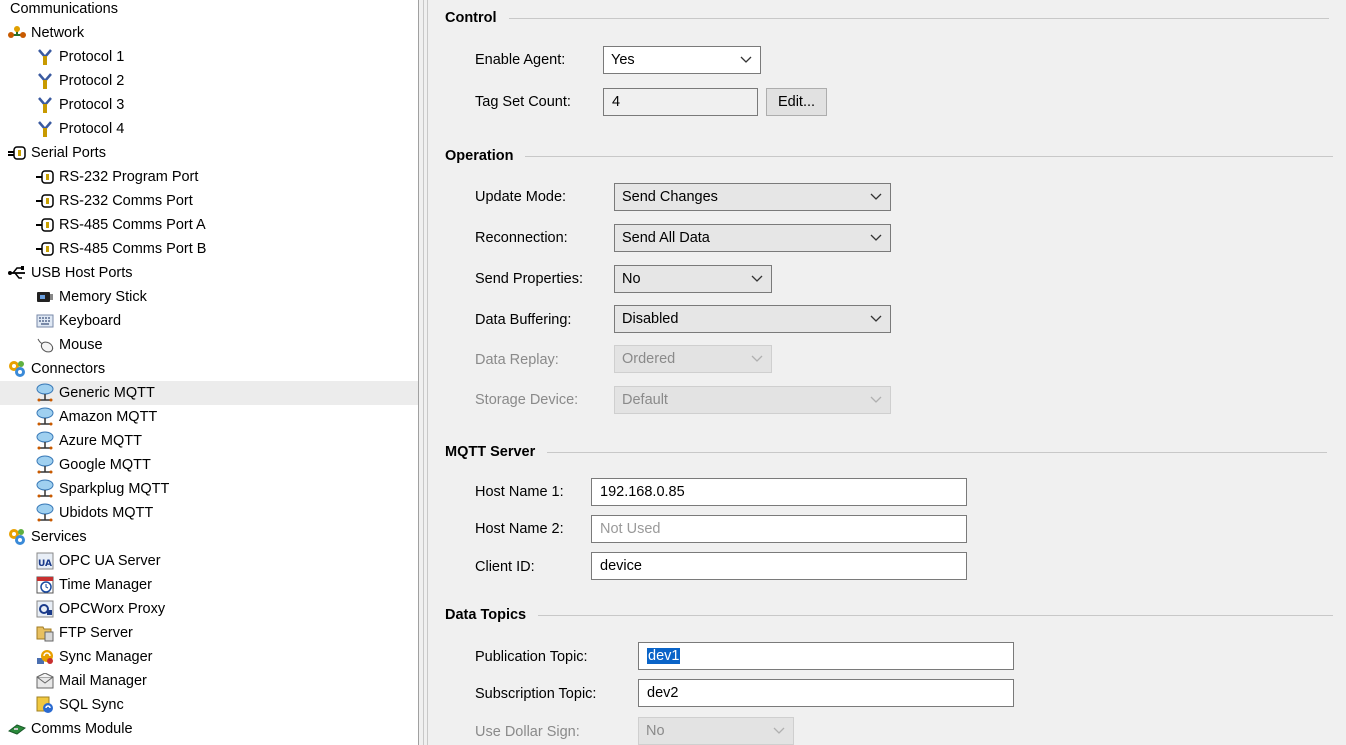  What do you see at coordinates (209, 369) in the screenshot?
I see `tree-item-connectors: Connectors` at bounding box center [209, 369].